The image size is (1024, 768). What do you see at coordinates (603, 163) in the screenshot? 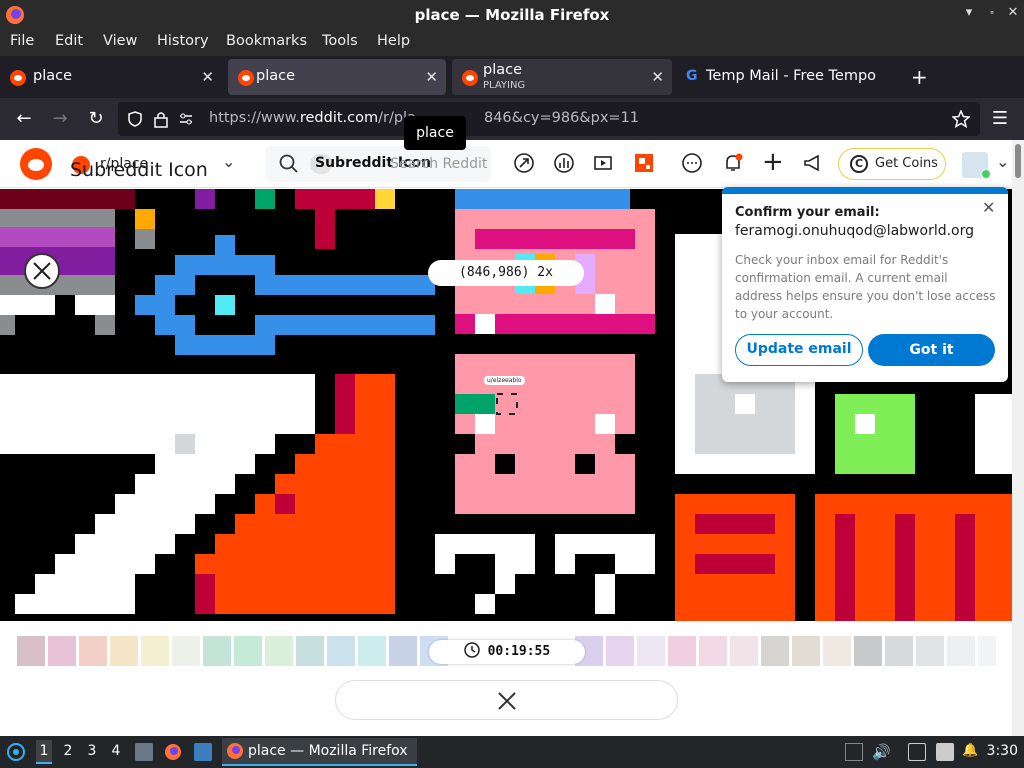
I see `video-icon` at bounding box center [603, 163].